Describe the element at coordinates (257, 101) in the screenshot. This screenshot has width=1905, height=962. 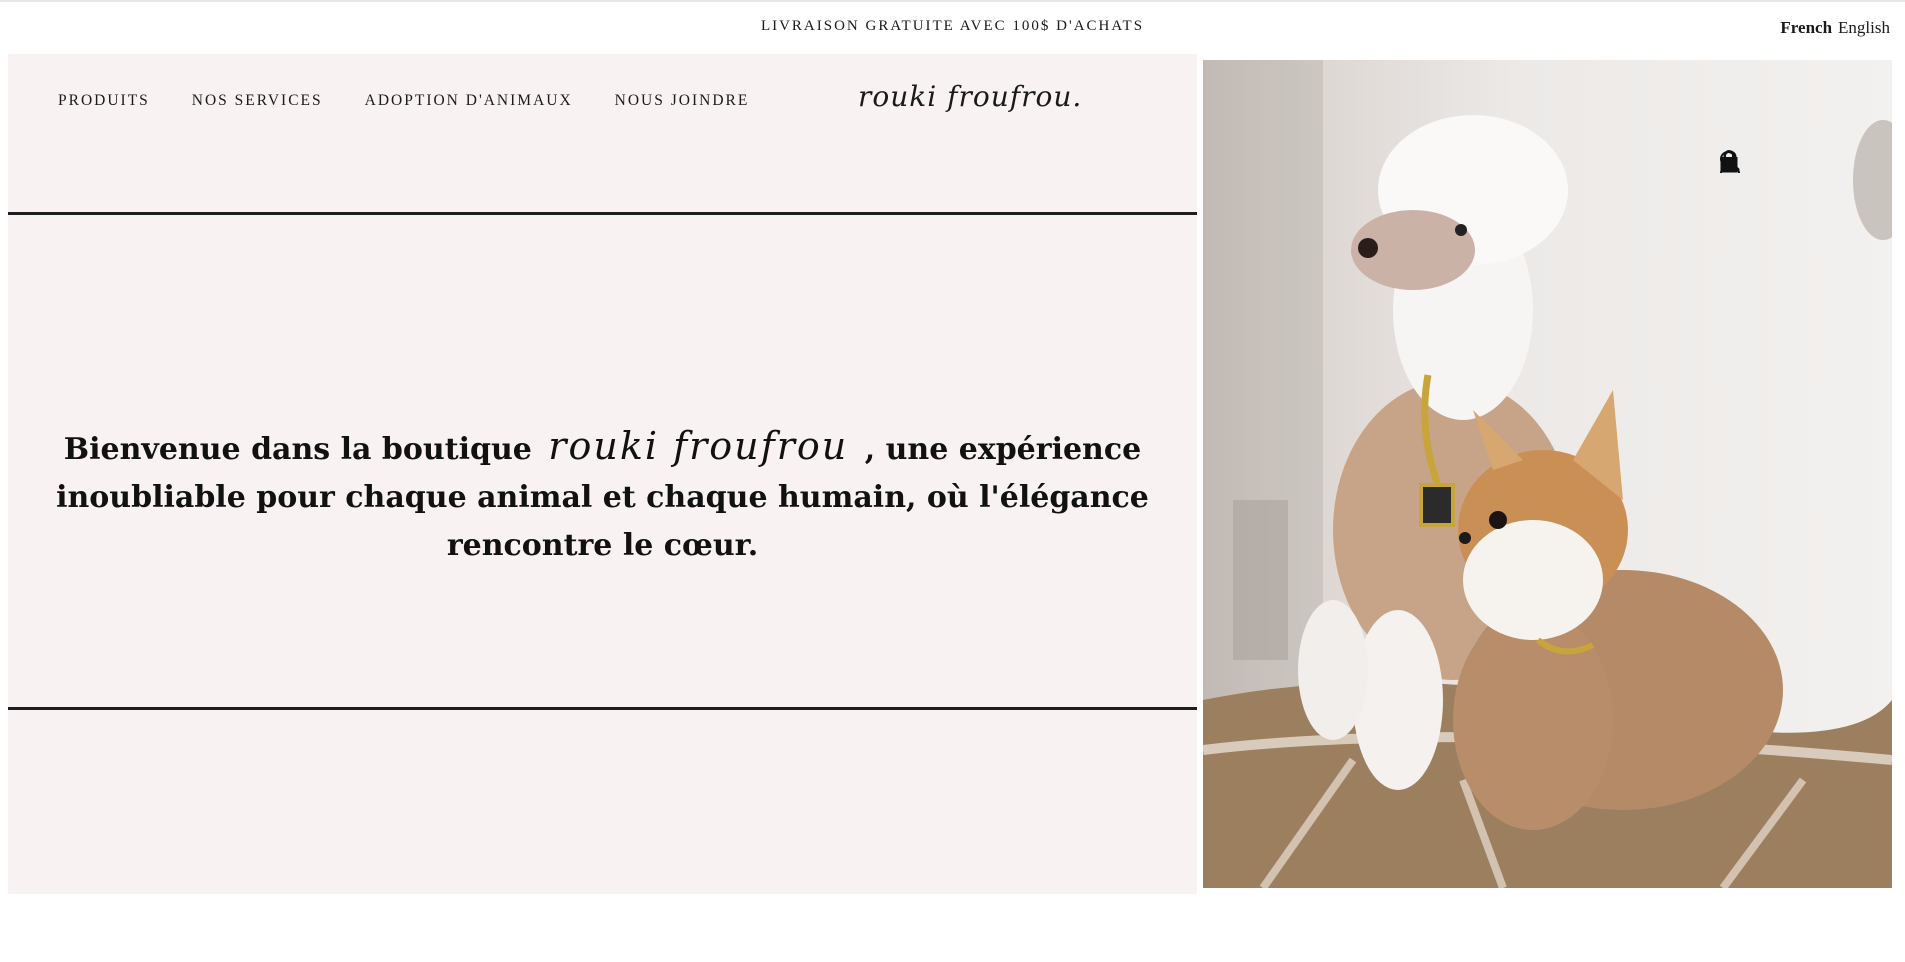
I see `nav-nos-services: NOS SERVICES` at that location.